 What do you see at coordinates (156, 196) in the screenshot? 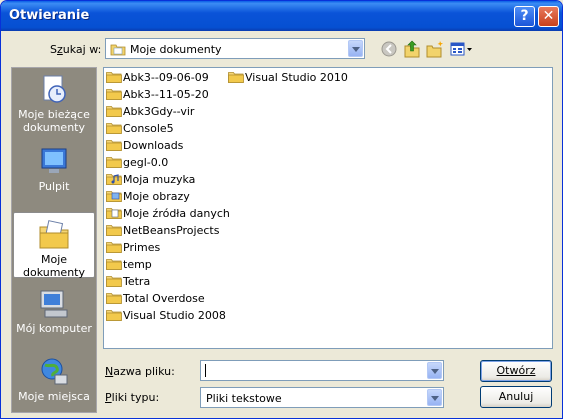
I see `list-item-label: Moje obrazy` at bounding box center [156, 196].